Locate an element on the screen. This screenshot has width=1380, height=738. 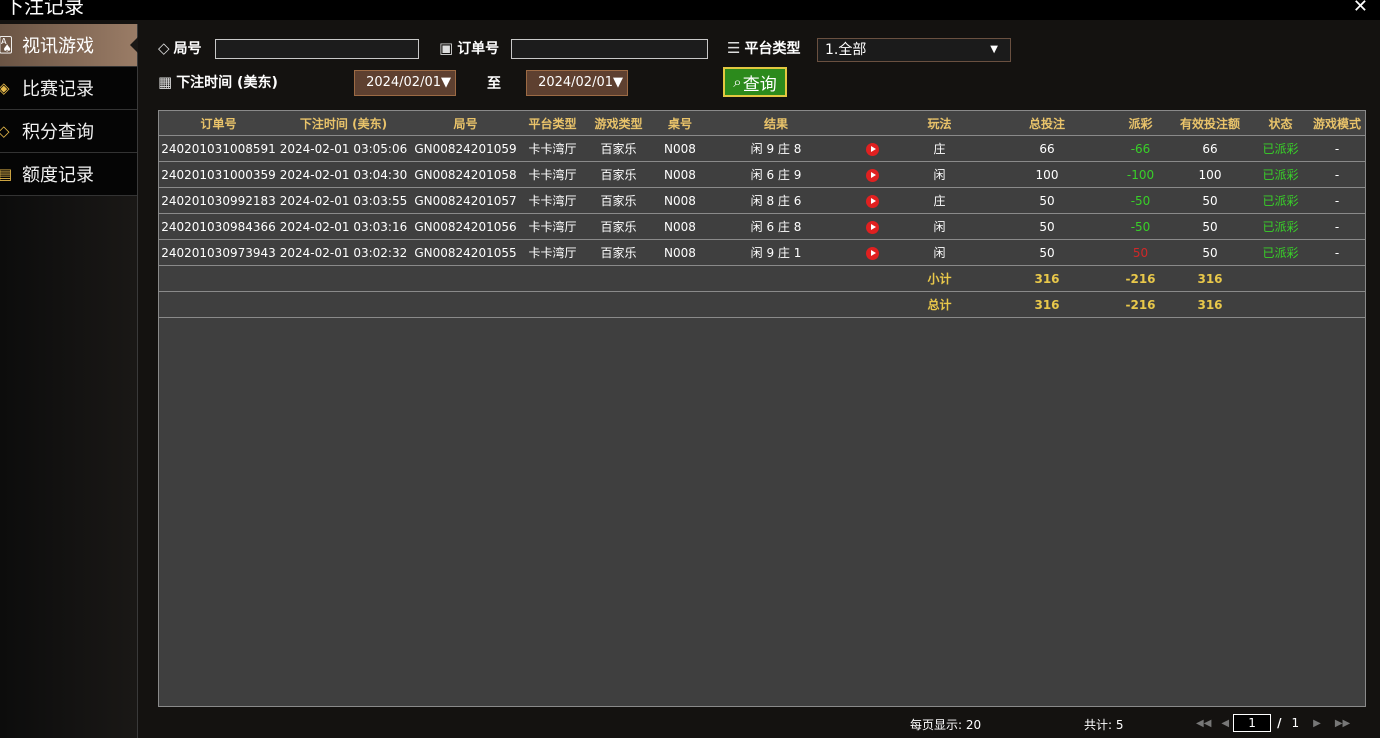
sidebar-item-credit-records: ▤ 额度记录 is located at coordinates (68, 174).